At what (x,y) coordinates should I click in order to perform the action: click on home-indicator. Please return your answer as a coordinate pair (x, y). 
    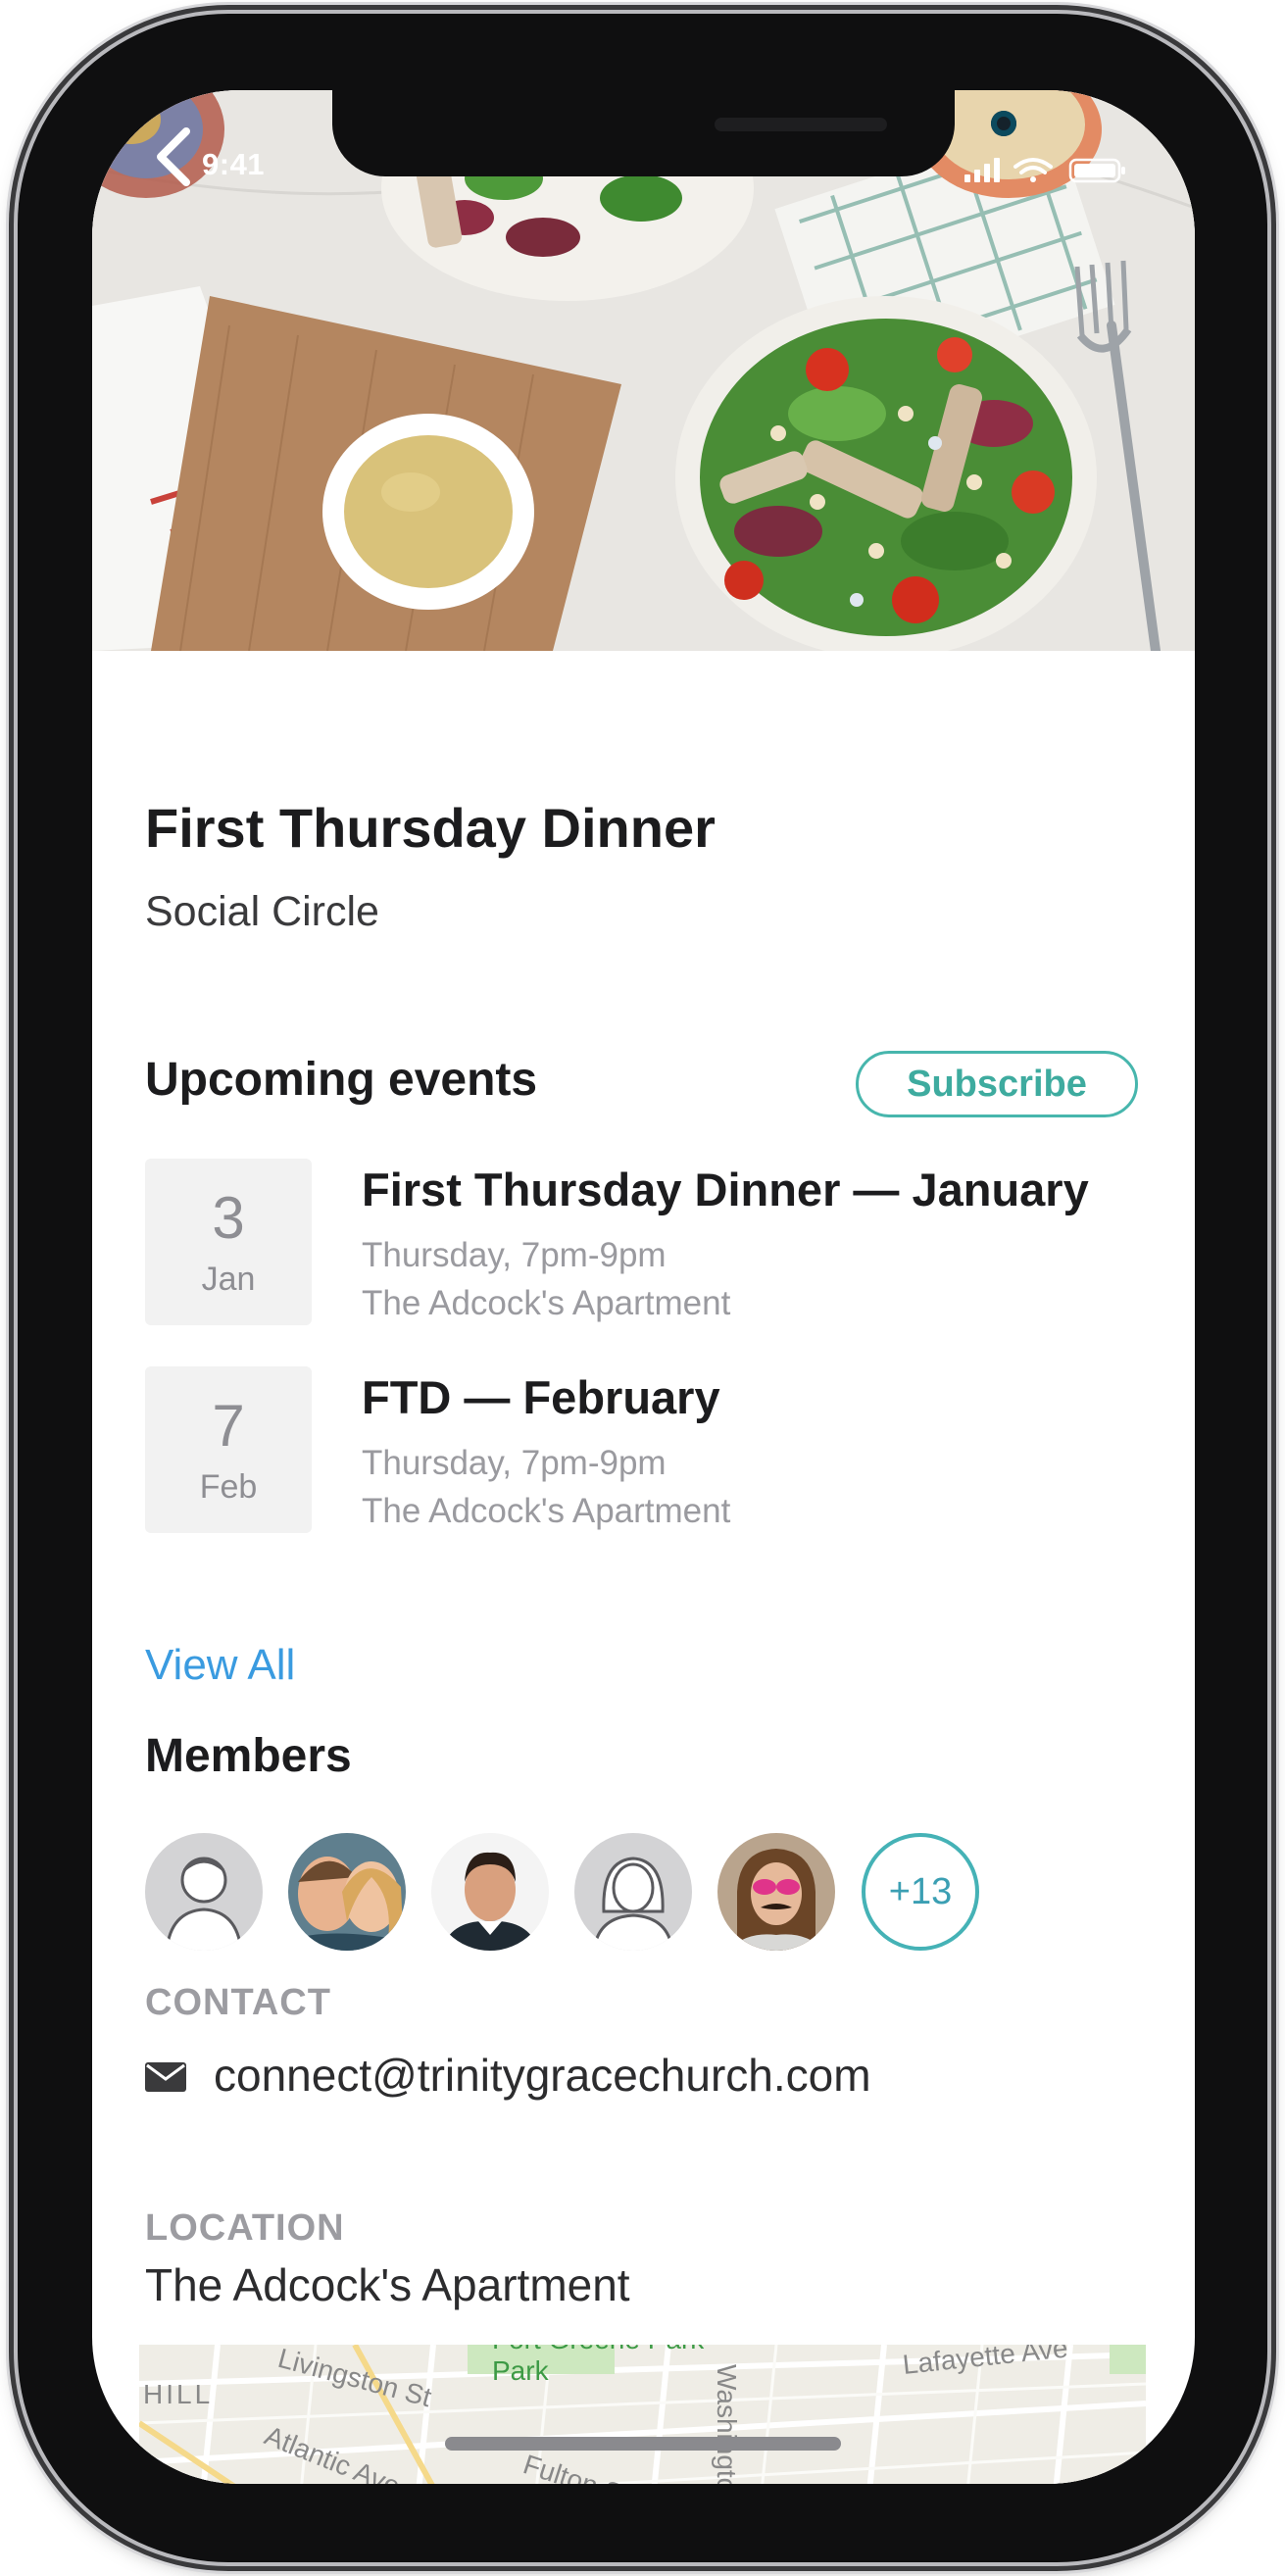
    Looking at the image, I should click on (643, 2444).